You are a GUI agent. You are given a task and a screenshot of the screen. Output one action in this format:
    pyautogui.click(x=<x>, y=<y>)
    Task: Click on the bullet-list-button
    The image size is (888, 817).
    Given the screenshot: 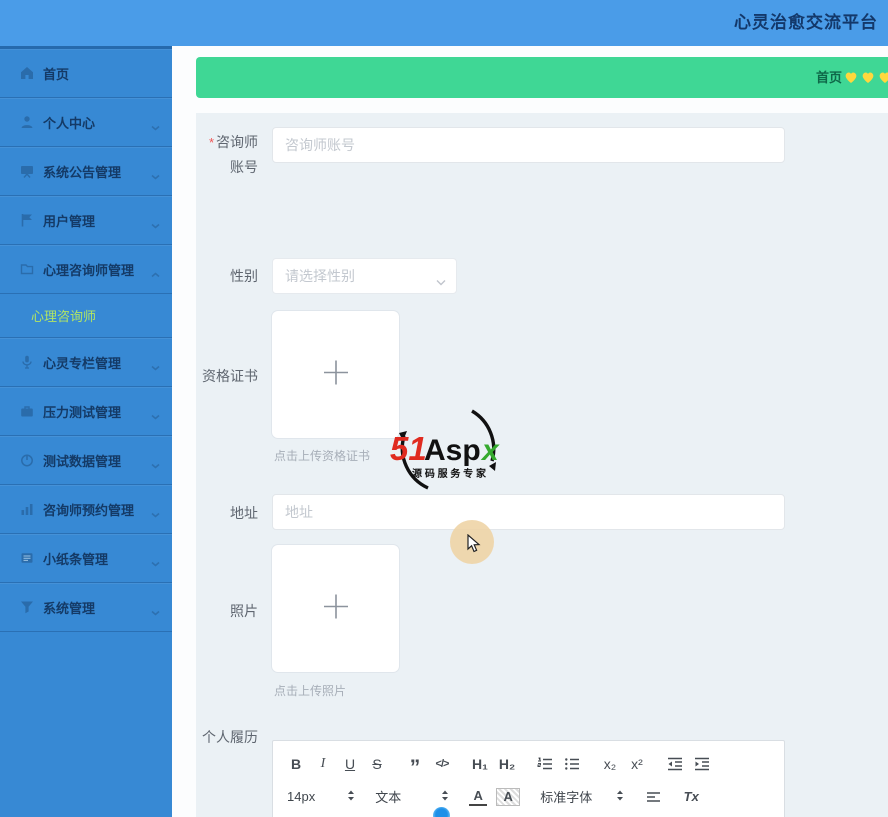 What is the action you would take?
    pyautogui.click(x=572, y=764)
    